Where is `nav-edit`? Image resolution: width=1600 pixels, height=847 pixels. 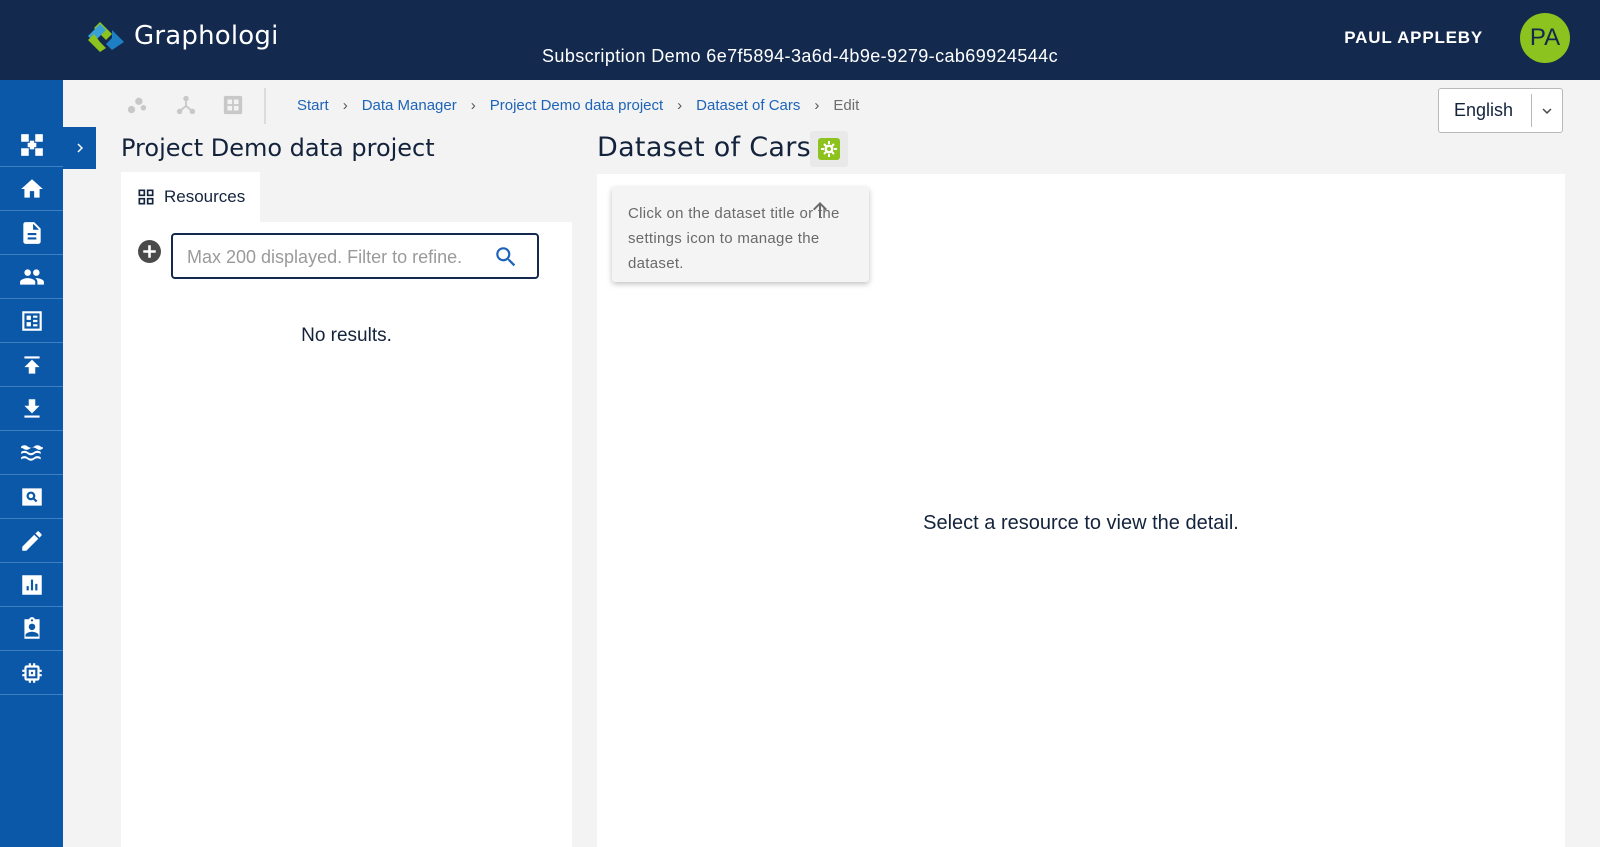 nav-edit is located at coordinates (31, 541).